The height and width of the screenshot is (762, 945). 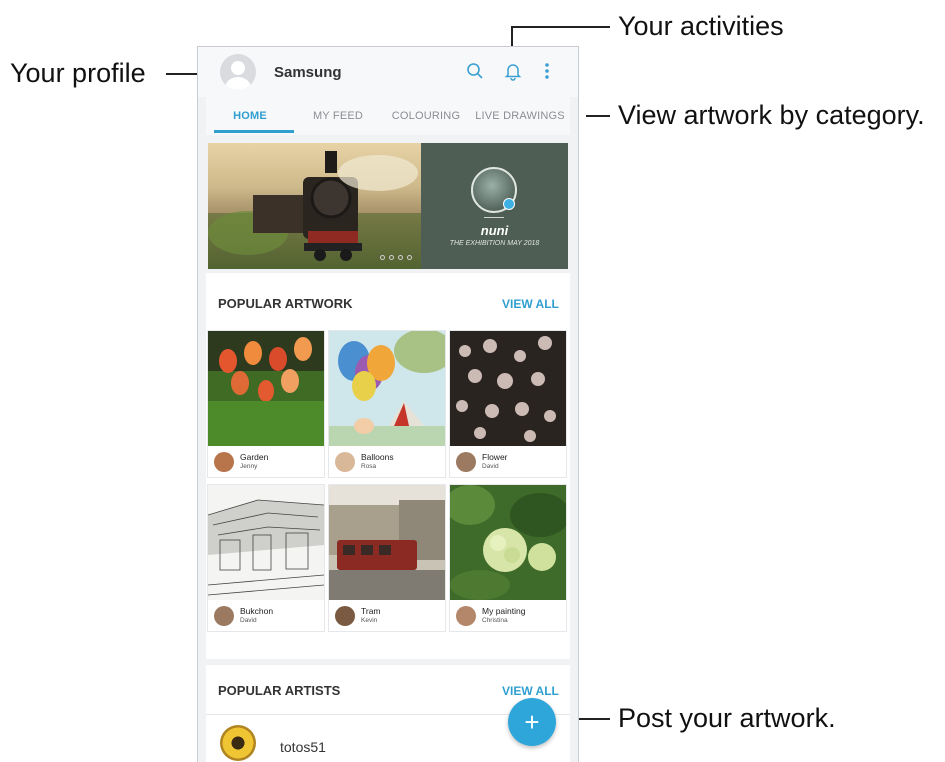 I want to click on artwork-title: Balloons, so click(x=377, y=457).